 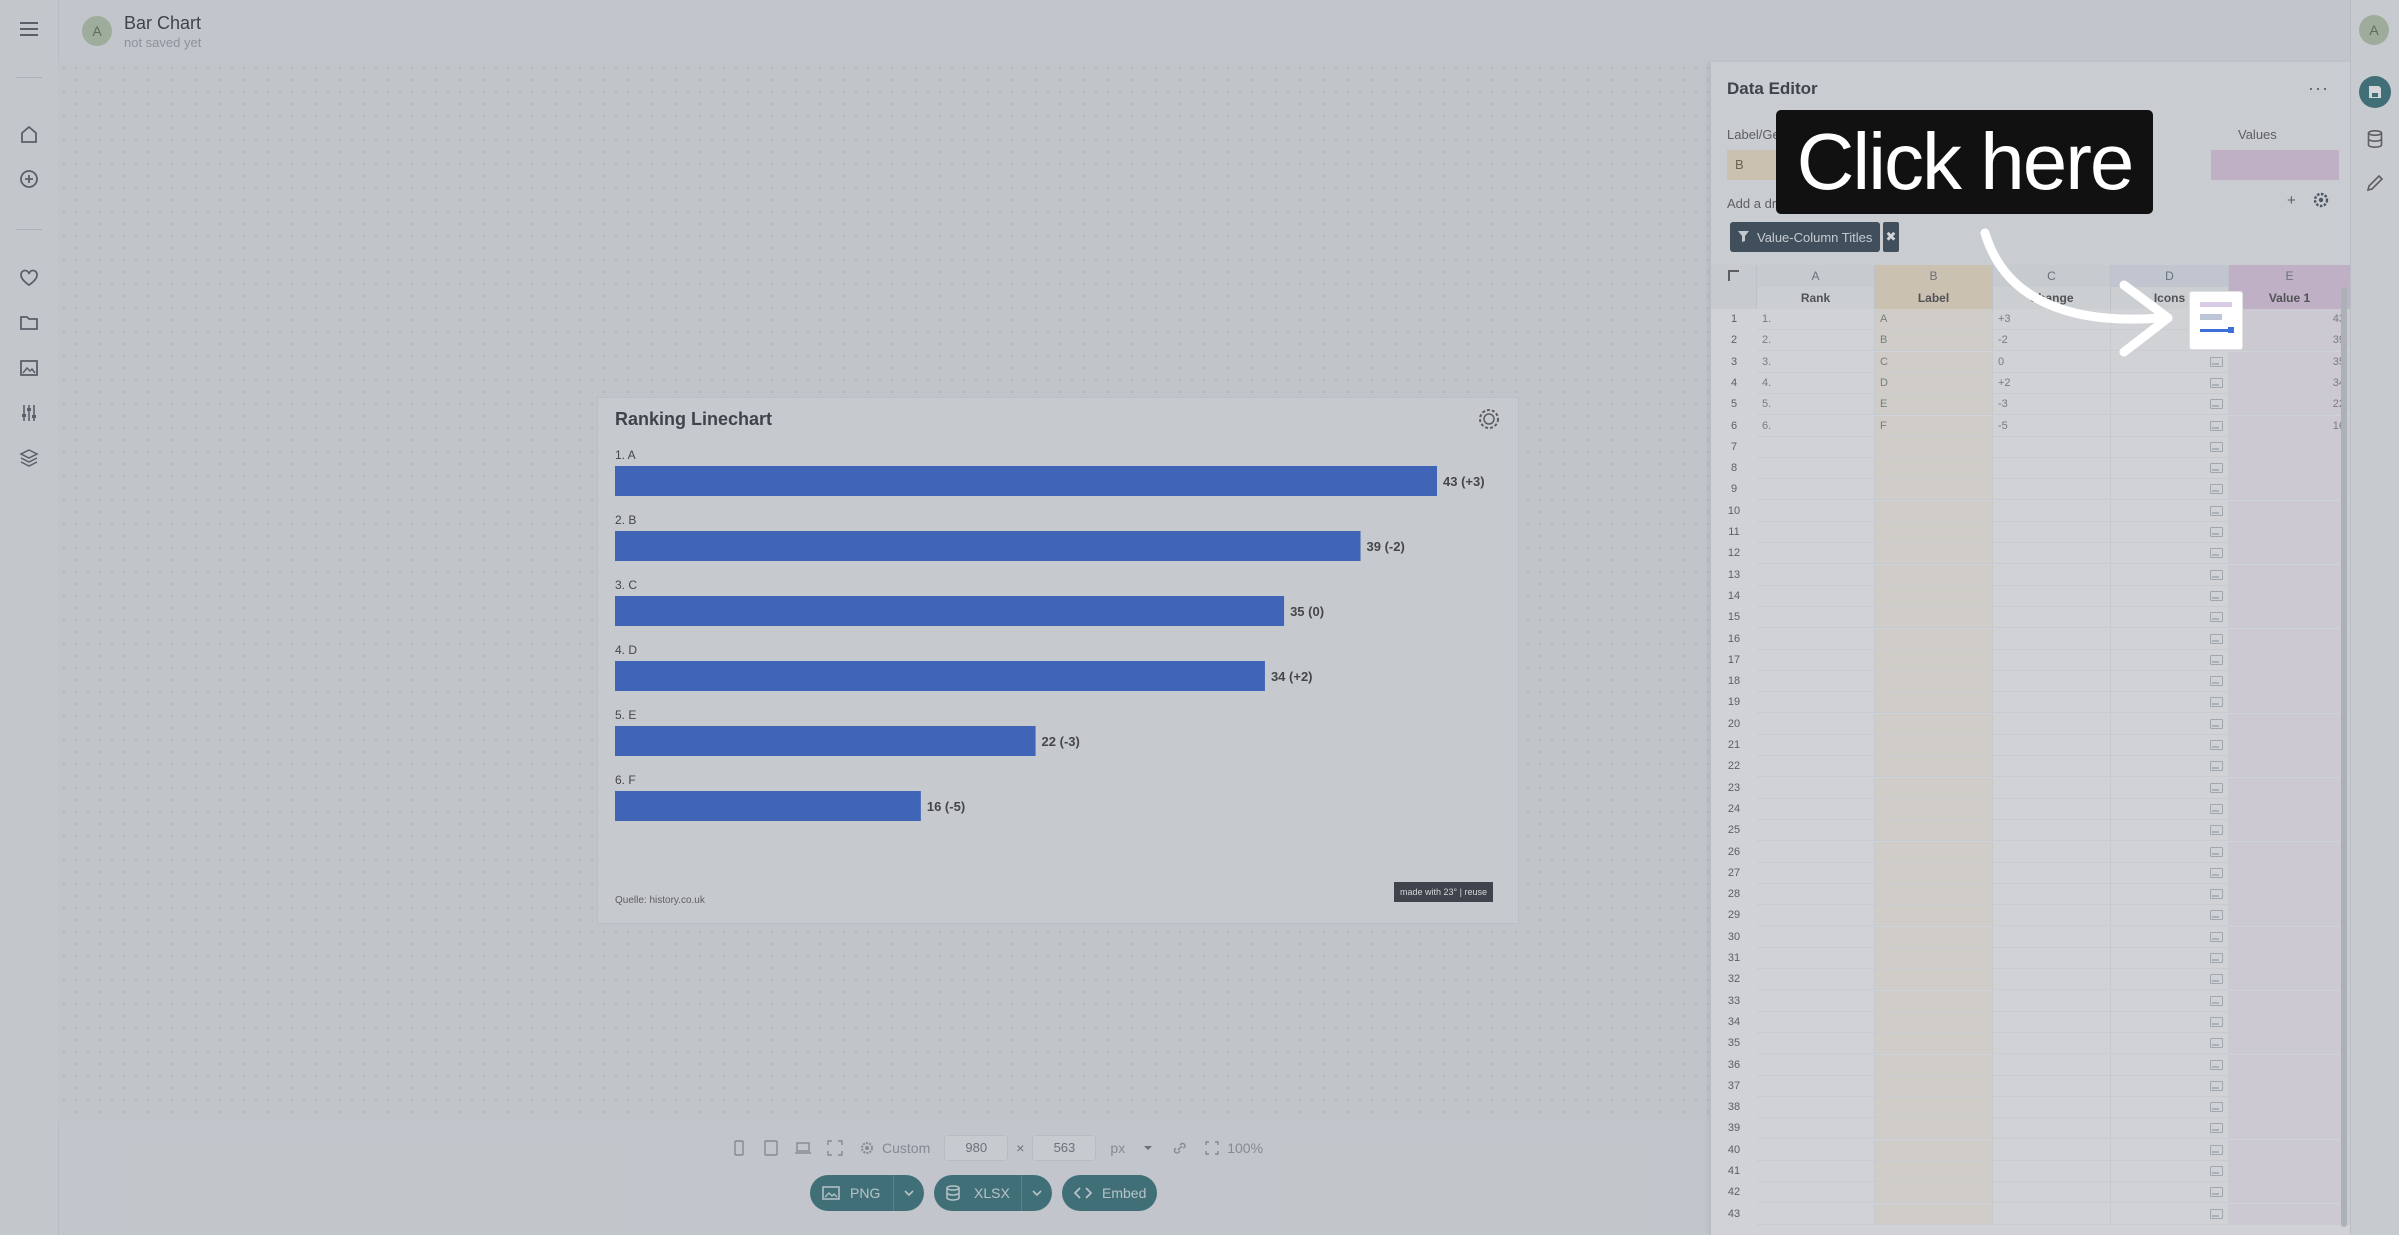 What do you see at coordinates (1064, 1148) in the screenshot?
I see `height-input: 563` at bounding box center [1064, 1148].